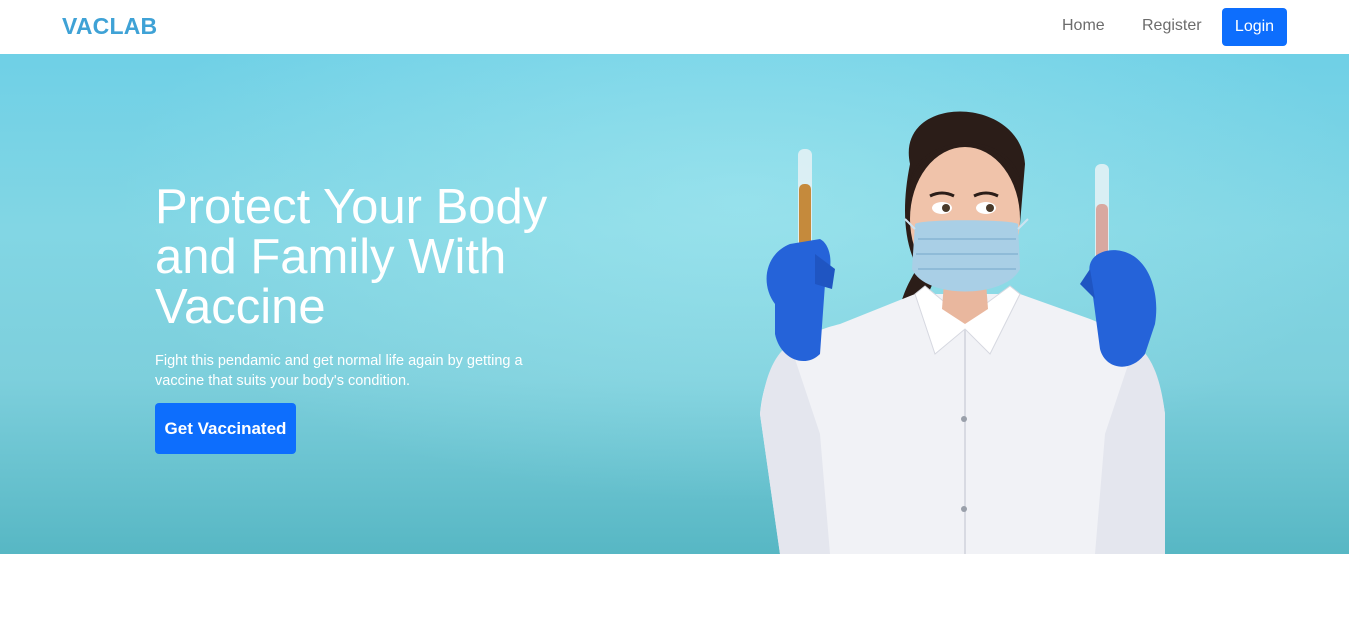  Describe the element at coordinates (674, 27) in the screenshot. I see `navbar: VACLAB Home Register Login` at that location.